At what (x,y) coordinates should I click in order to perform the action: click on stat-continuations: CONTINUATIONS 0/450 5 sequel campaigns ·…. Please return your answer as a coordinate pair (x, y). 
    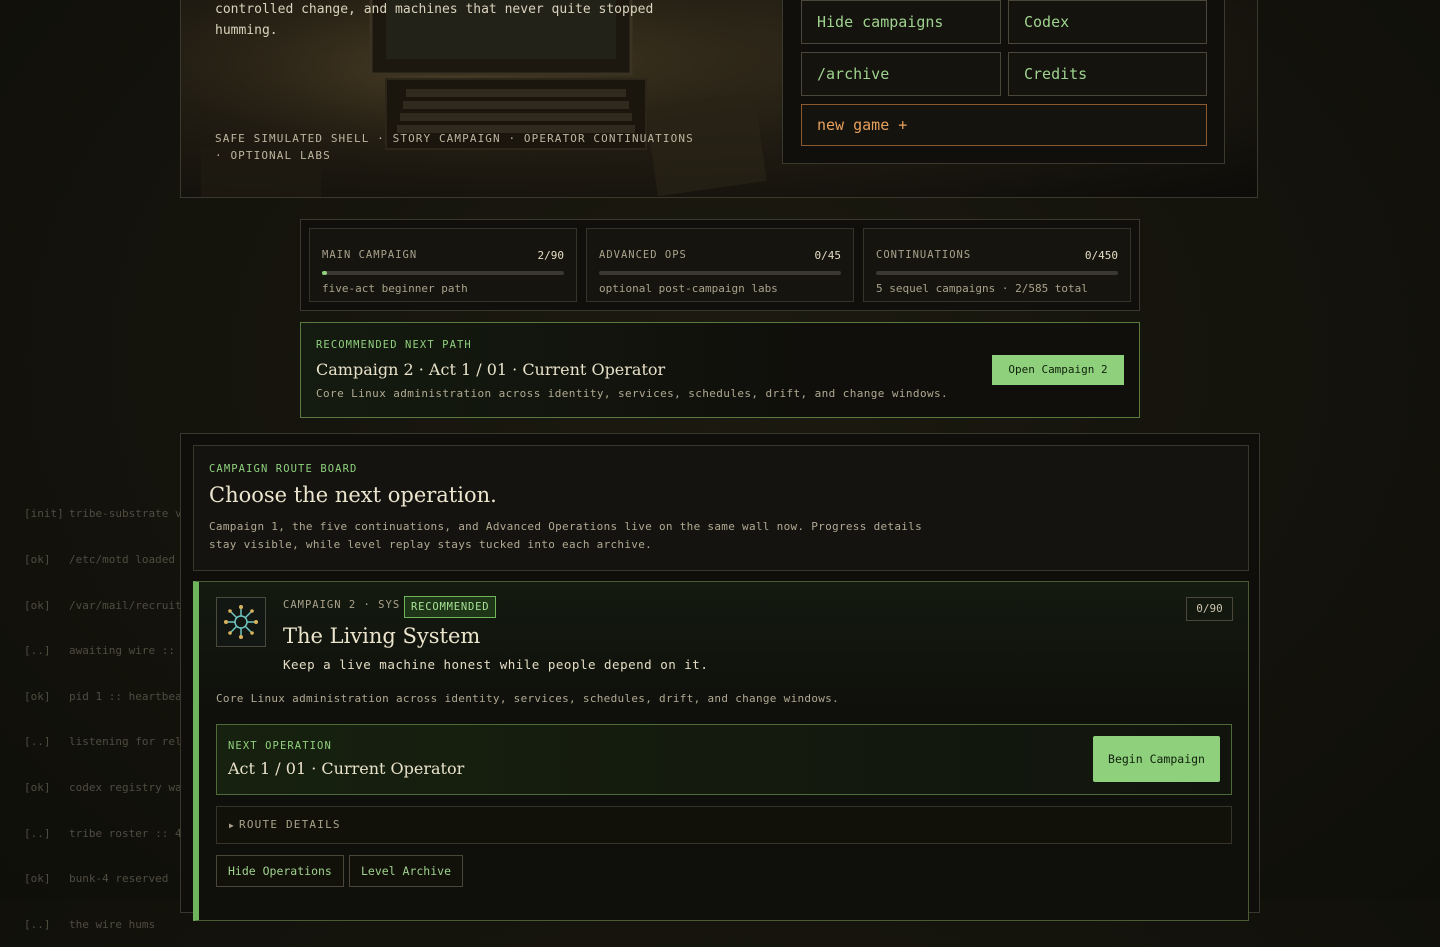
    Looking at the image, I should click on (997, 265).